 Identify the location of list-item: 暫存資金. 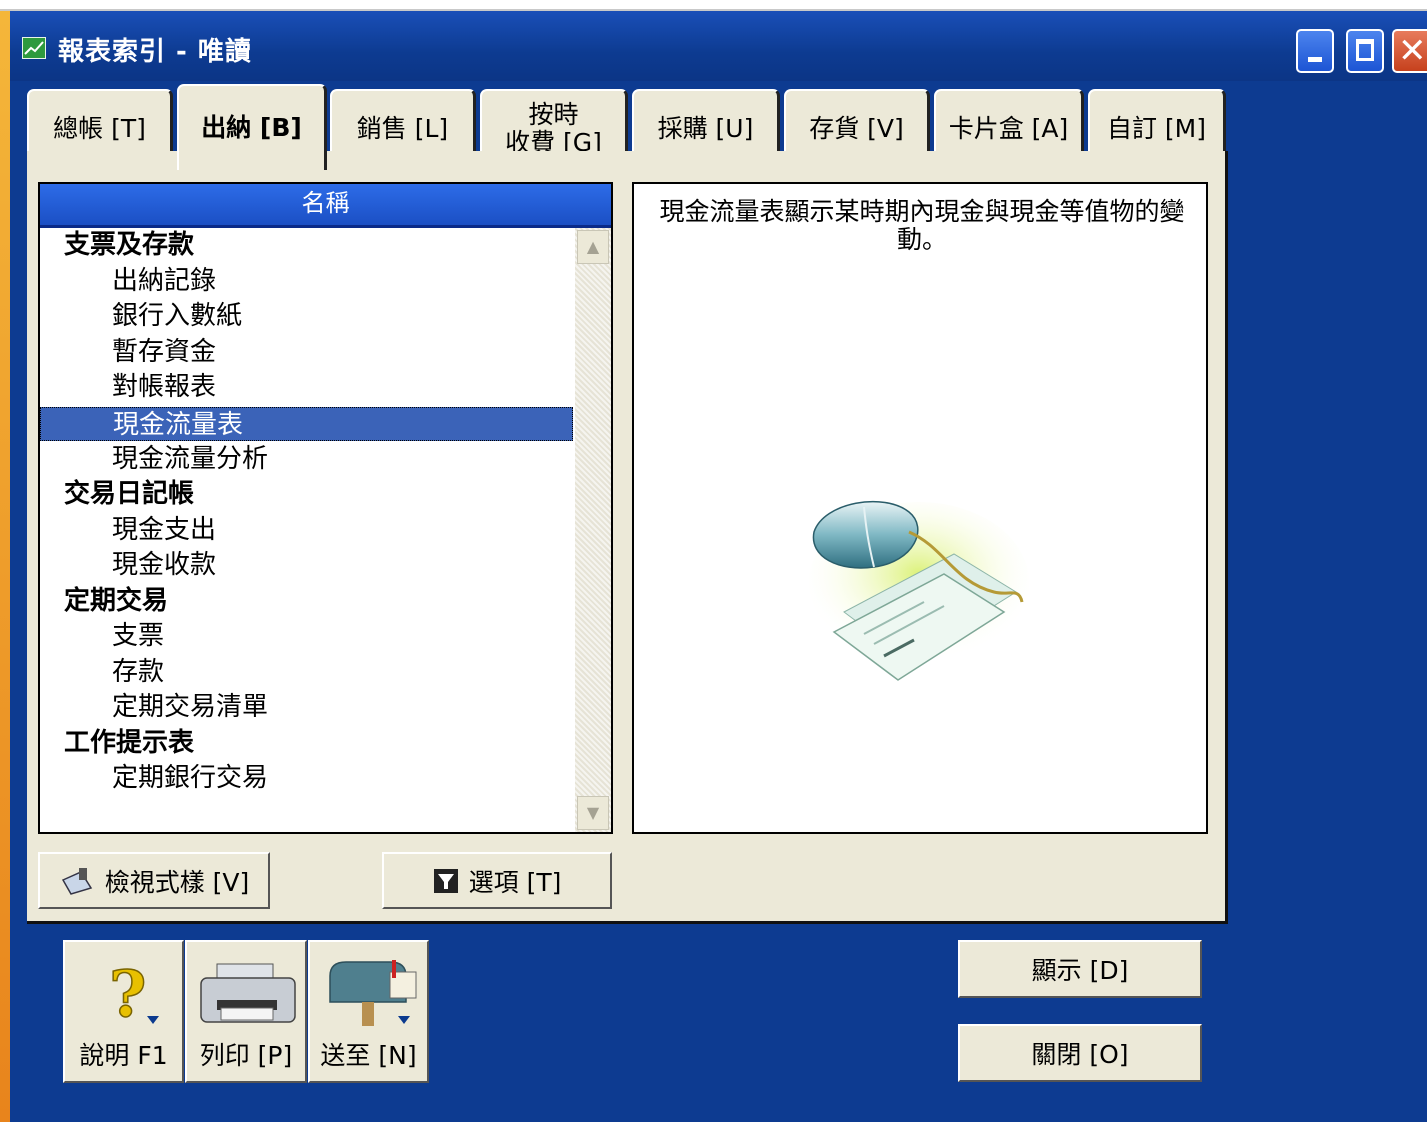
(164, 352).